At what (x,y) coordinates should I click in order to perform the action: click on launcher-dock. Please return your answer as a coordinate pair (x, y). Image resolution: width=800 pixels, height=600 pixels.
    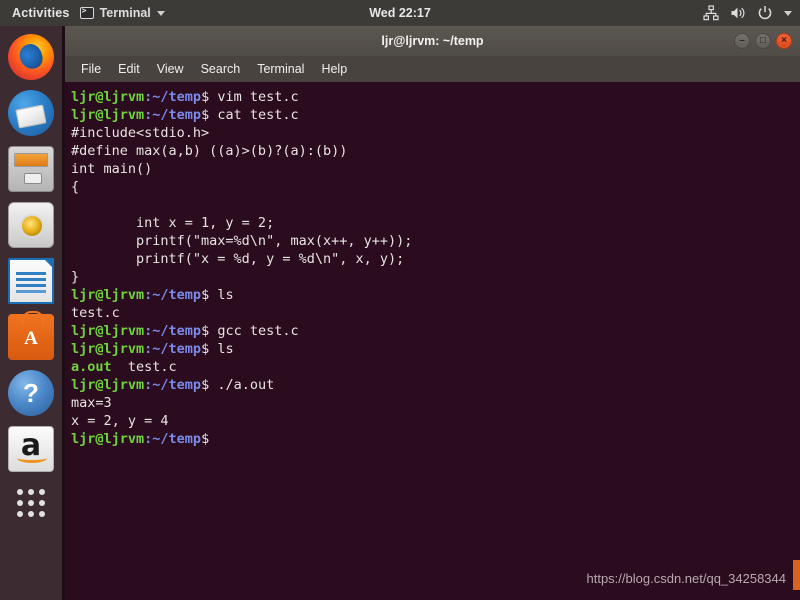
    Looking at the image, I should click on (31, 313).